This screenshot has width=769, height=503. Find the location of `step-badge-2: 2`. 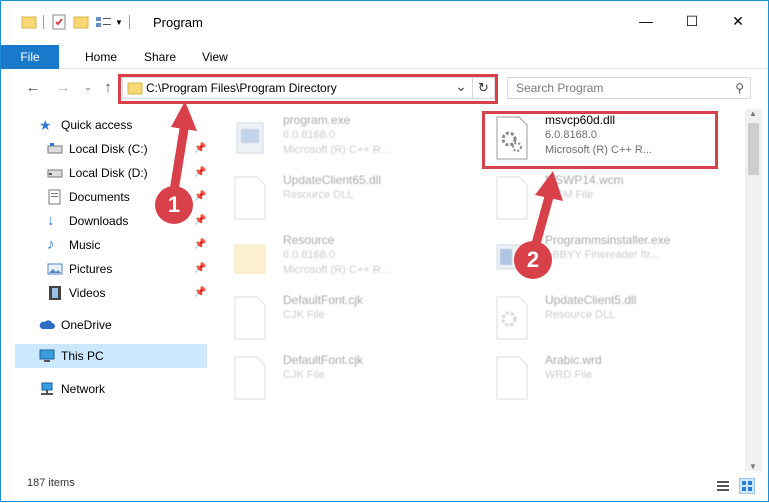

step-badge-2: 2 is located at coordinates (533, 260).